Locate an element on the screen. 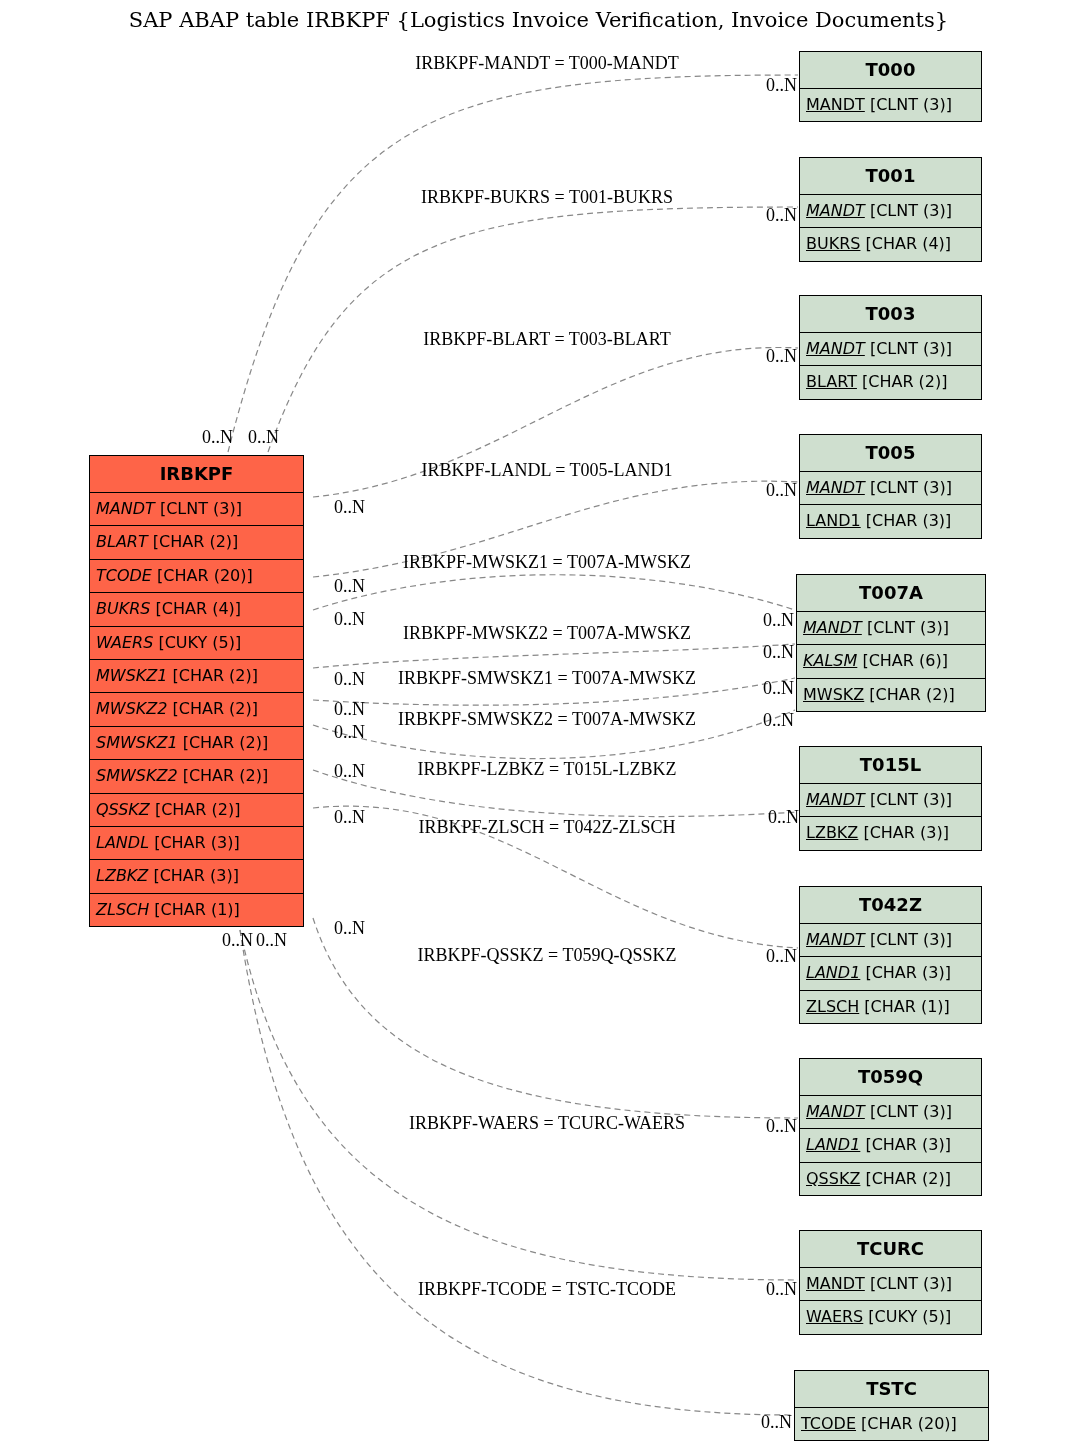 This screenshot has height=1451, width=1077. table-field: KALSM [CHAR (6)] is located at coordinates (891, 662).